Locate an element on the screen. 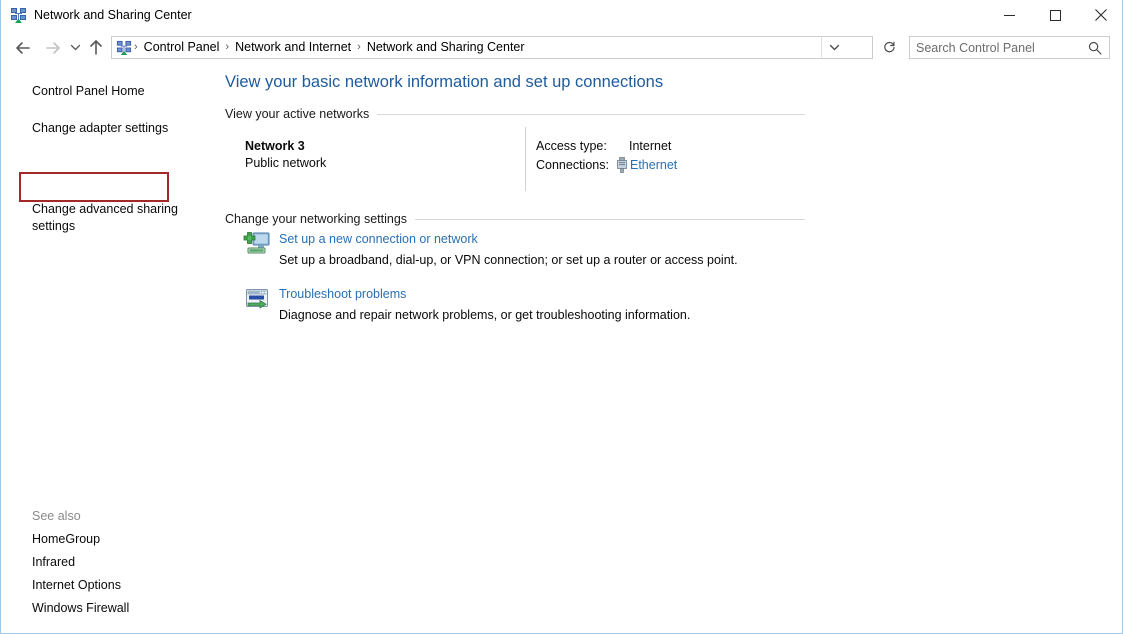 This screenshot has width=1123, height=634. refresh-icon is located at coordinates (889, 47).